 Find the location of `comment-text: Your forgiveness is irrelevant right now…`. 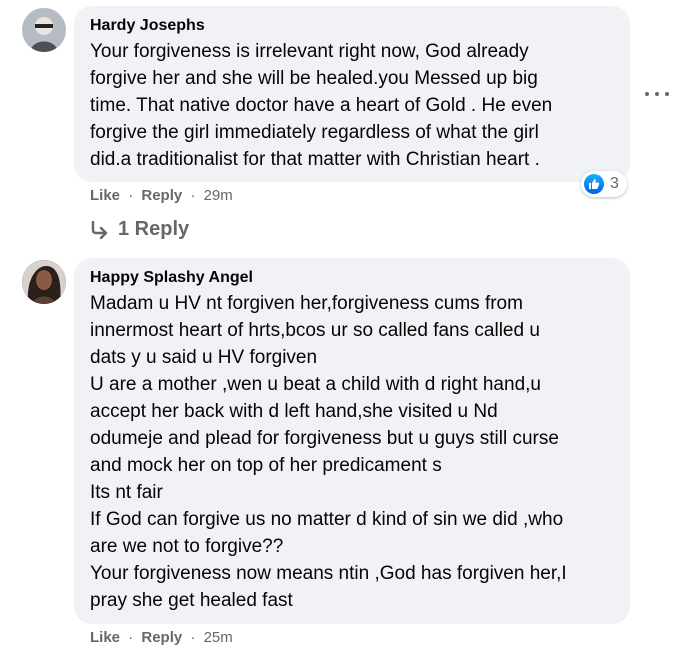

comment-text: Your forgiveness is irrelevant right now… is located at coordinates (321, 105).